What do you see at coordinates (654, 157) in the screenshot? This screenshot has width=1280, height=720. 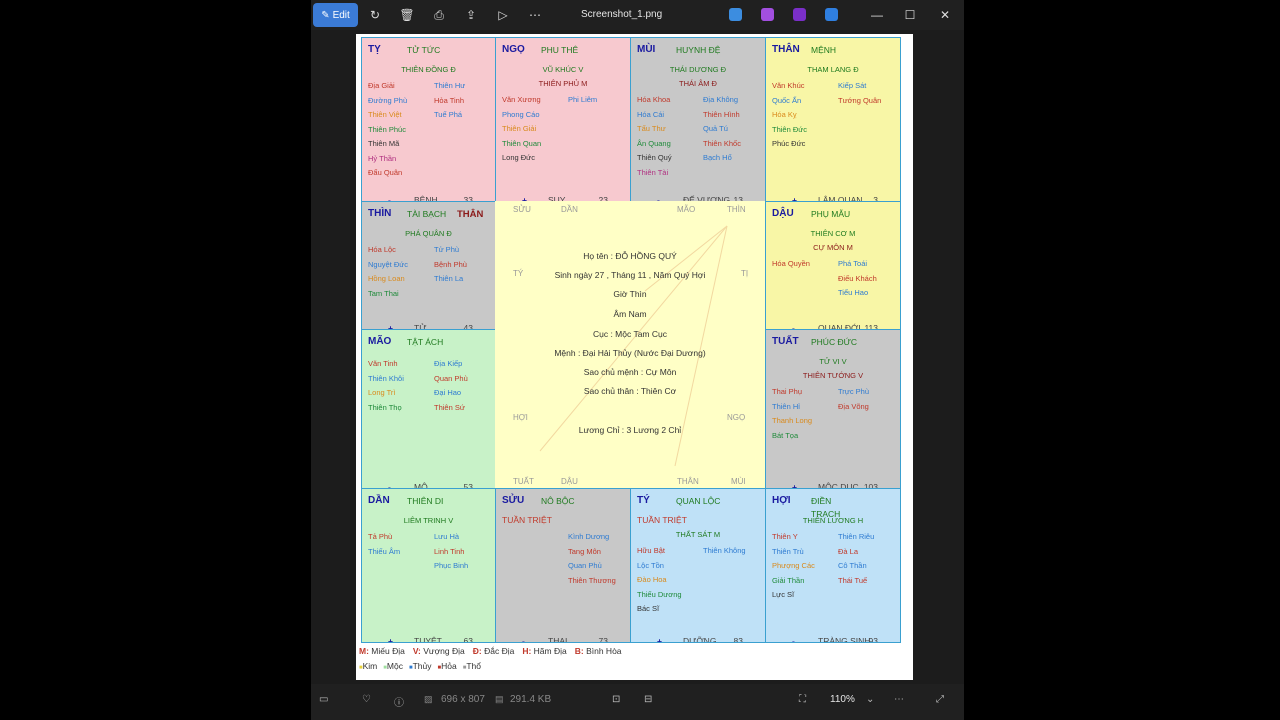 I see `minor-star-left: Thiên Quý` at bounding box center [654, 157].